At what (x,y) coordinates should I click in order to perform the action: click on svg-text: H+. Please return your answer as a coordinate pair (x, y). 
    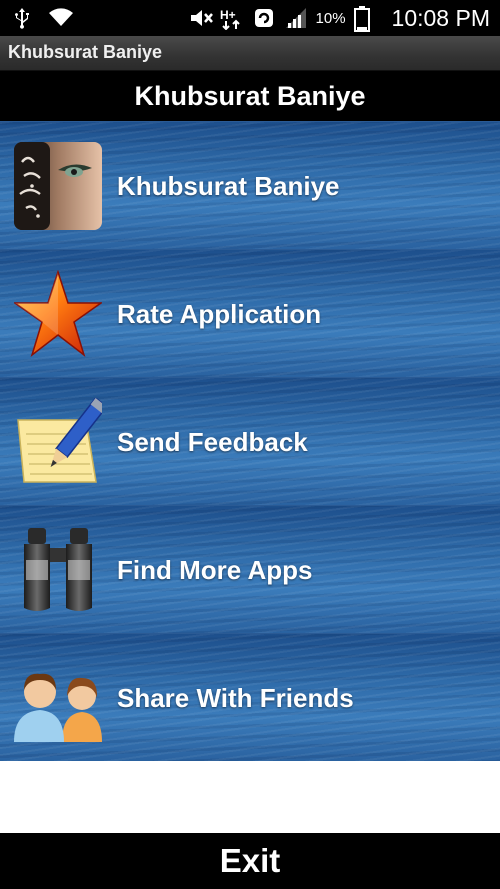
    Looking at the image, I should click on (228, 15).